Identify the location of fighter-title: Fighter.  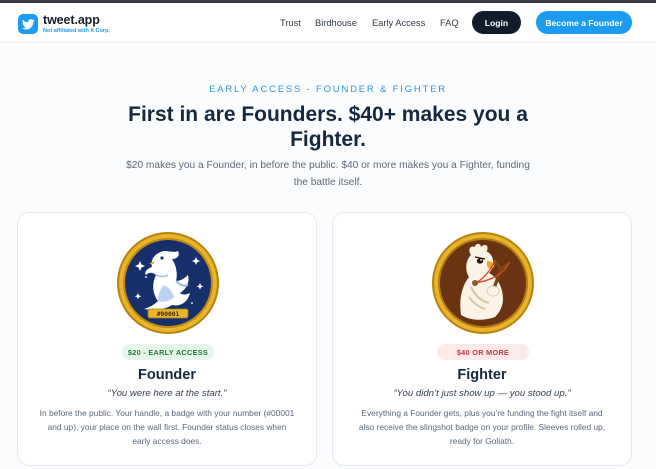
(482, 375).